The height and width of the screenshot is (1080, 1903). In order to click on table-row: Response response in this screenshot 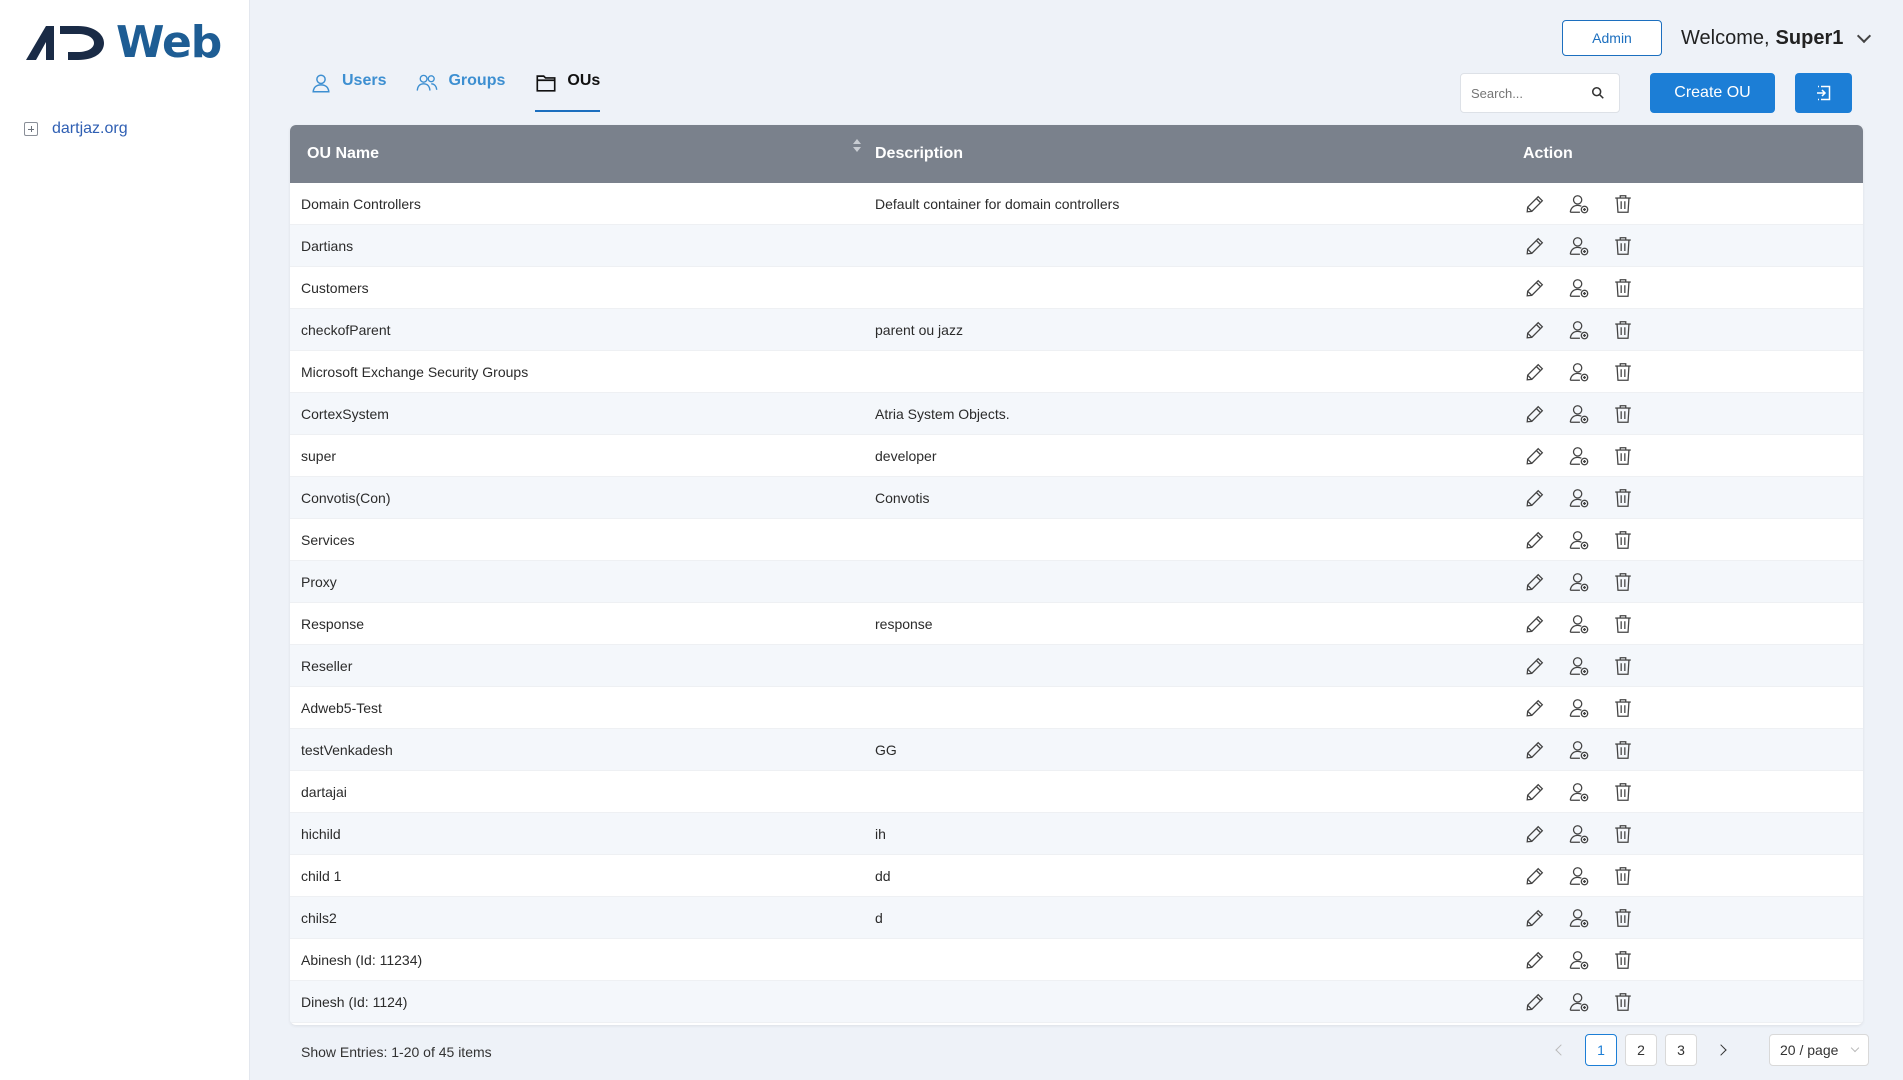, I will do `click(1076, 624)`.